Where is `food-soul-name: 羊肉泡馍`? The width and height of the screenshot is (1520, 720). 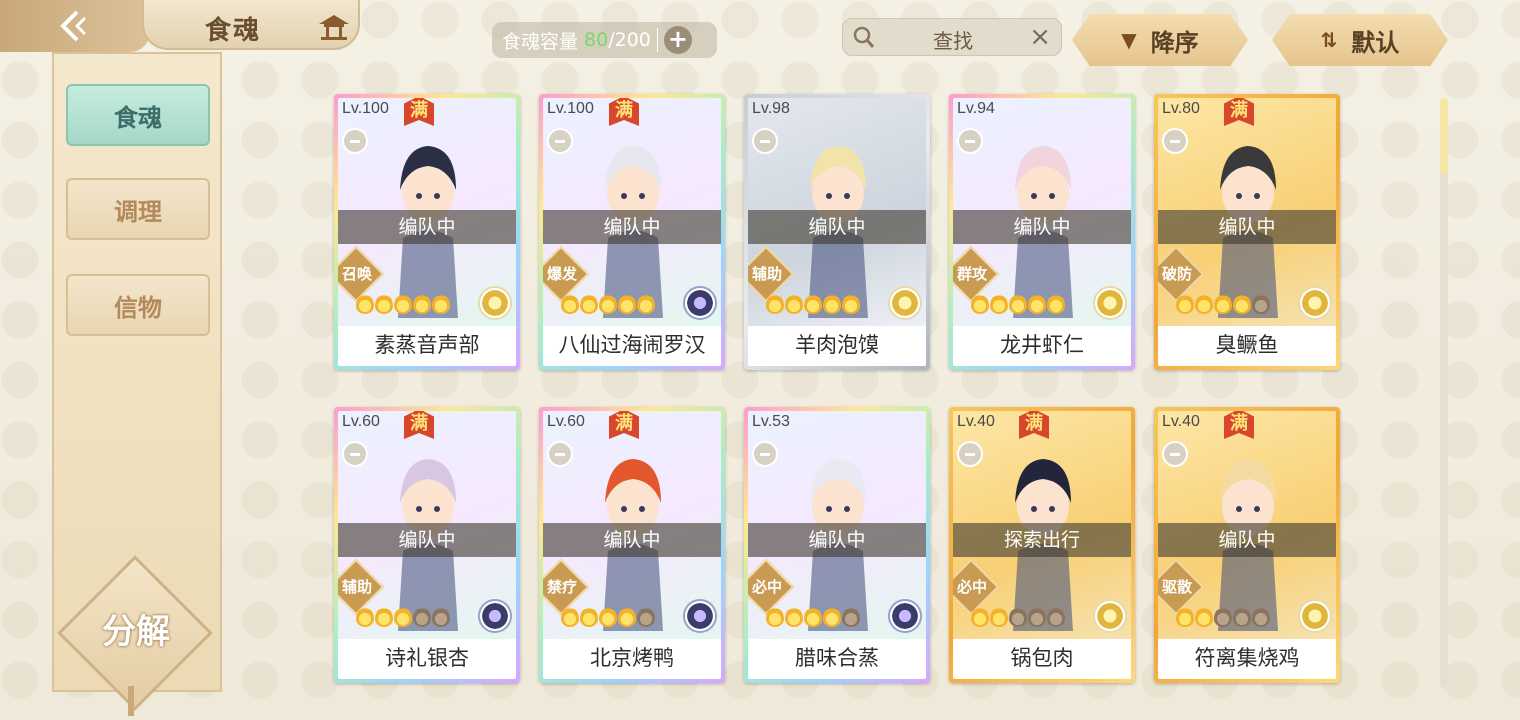
food-soul-name: 羊肉泡馍 is located at coordinates (837, 345).